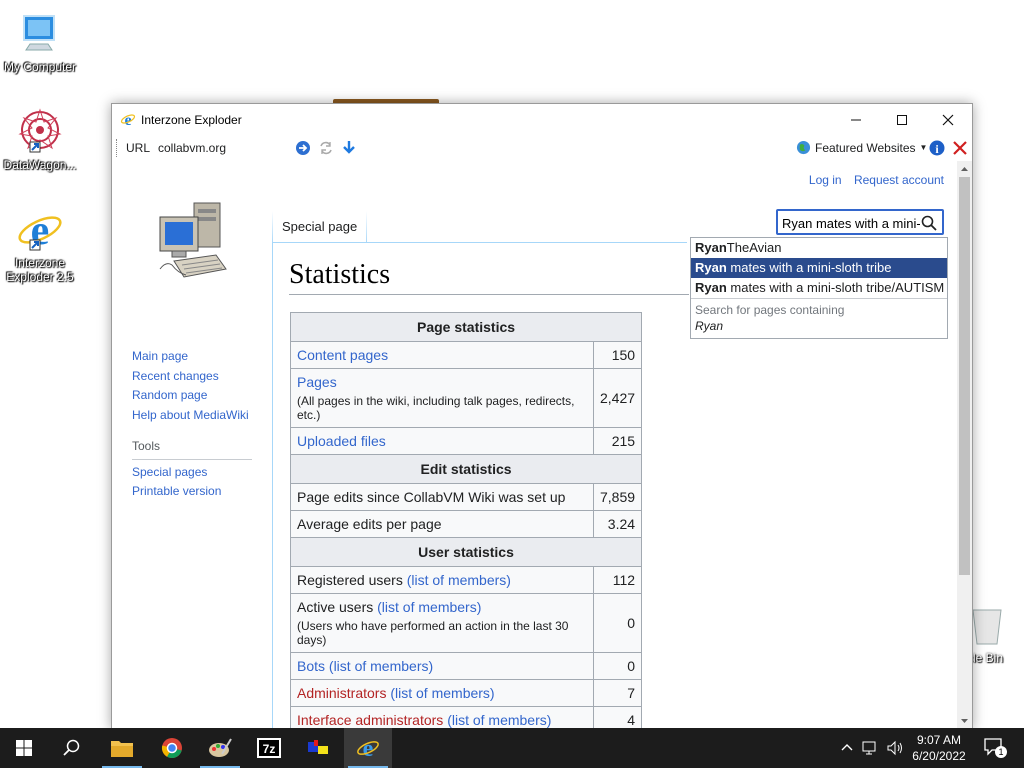 The width and height of the screenshot is (1024, 768). What do you see at coordinates (819, 318) in the screenshot?
I see `search-containing-item: Search for pages containing Ryan` at bounding box center [819, 318].